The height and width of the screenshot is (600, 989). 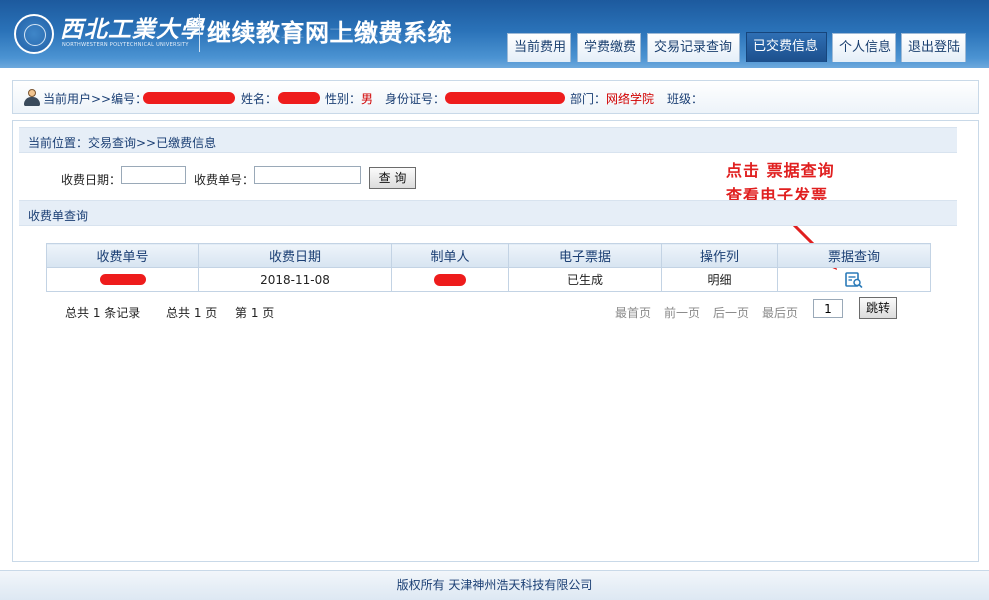 What do you see at coordinates (153, 175) in the screenshot?
I see `date-input` at bounding box center [153, 175].